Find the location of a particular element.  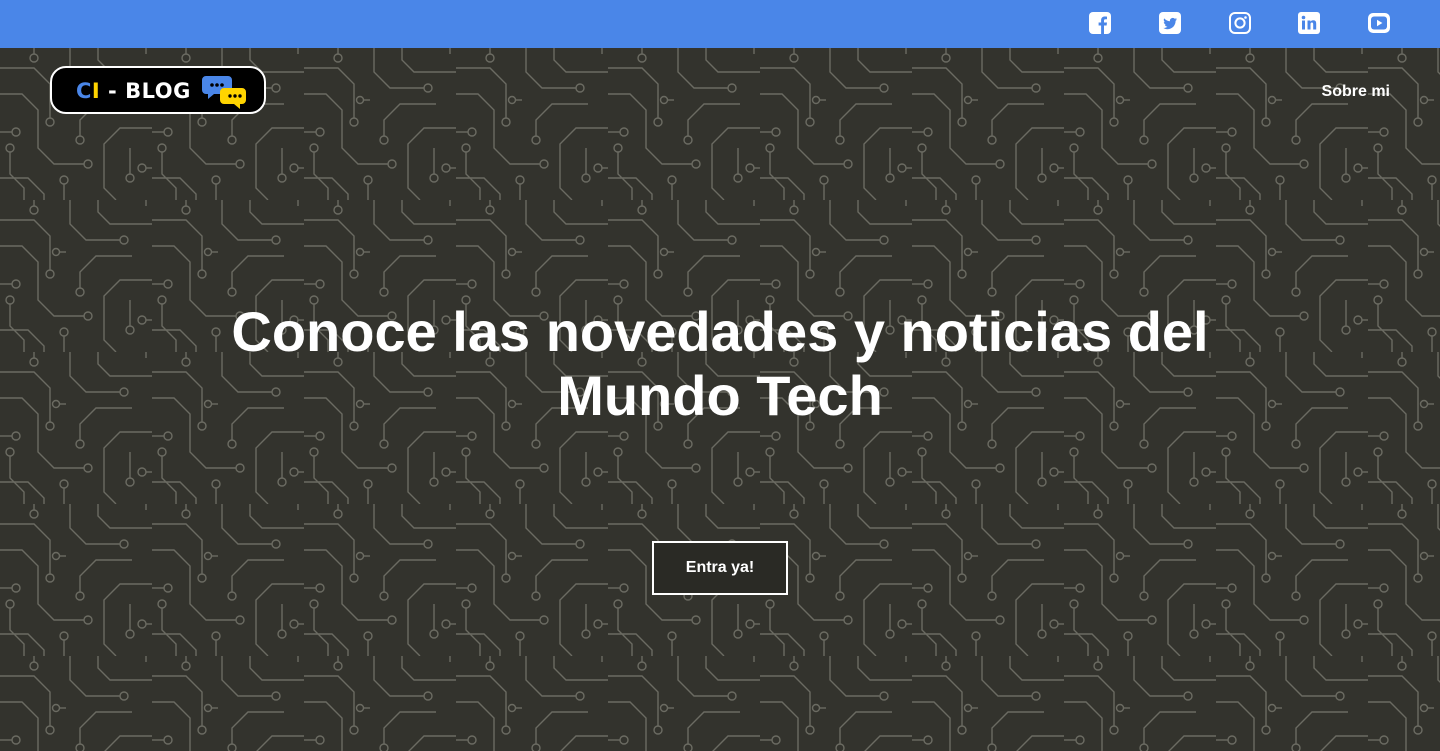

instagram-icon is located at coordinates (1240, 23).